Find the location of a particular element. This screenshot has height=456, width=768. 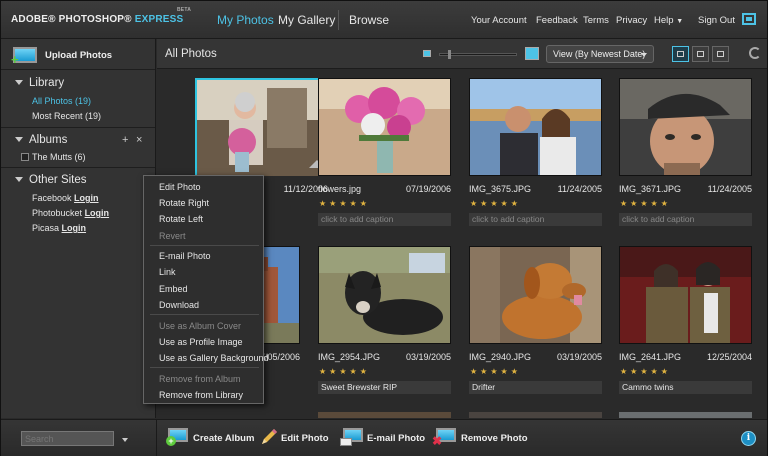

info-icon: i is located at coordinates (748, 438).